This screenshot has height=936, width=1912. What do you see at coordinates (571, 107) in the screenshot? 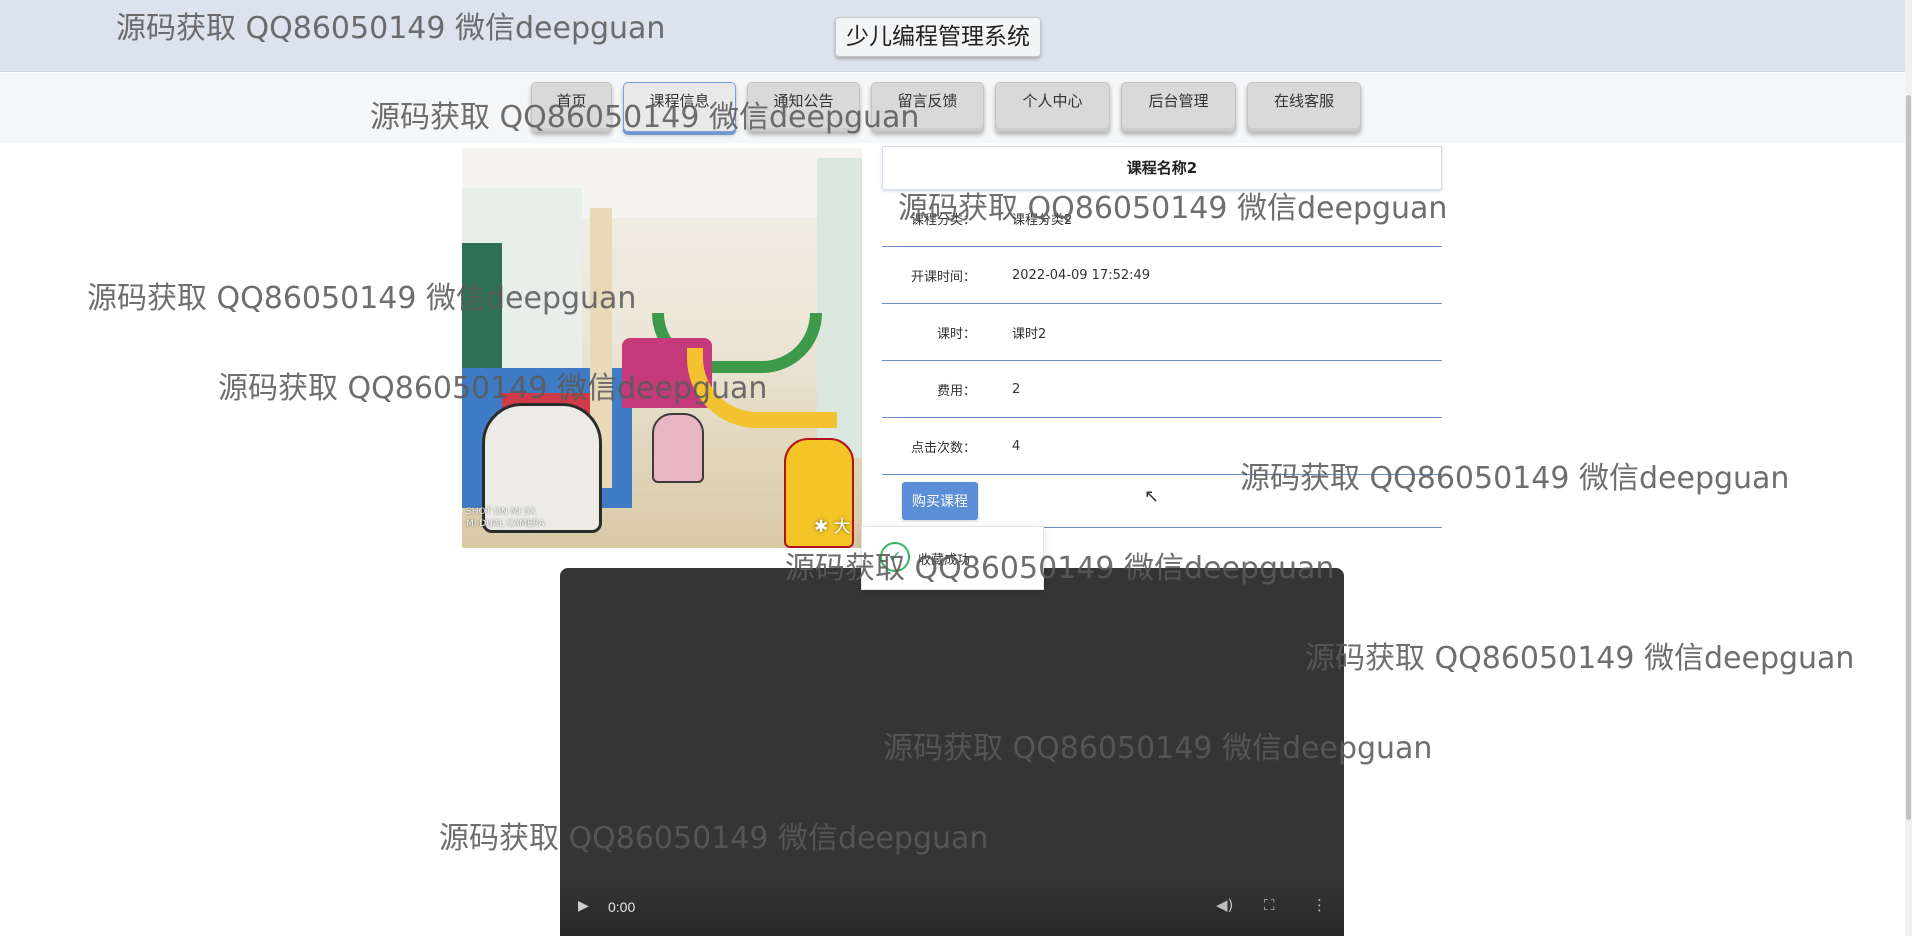
I see `nav-item-home: 首页` at bounding box center [571, 107].